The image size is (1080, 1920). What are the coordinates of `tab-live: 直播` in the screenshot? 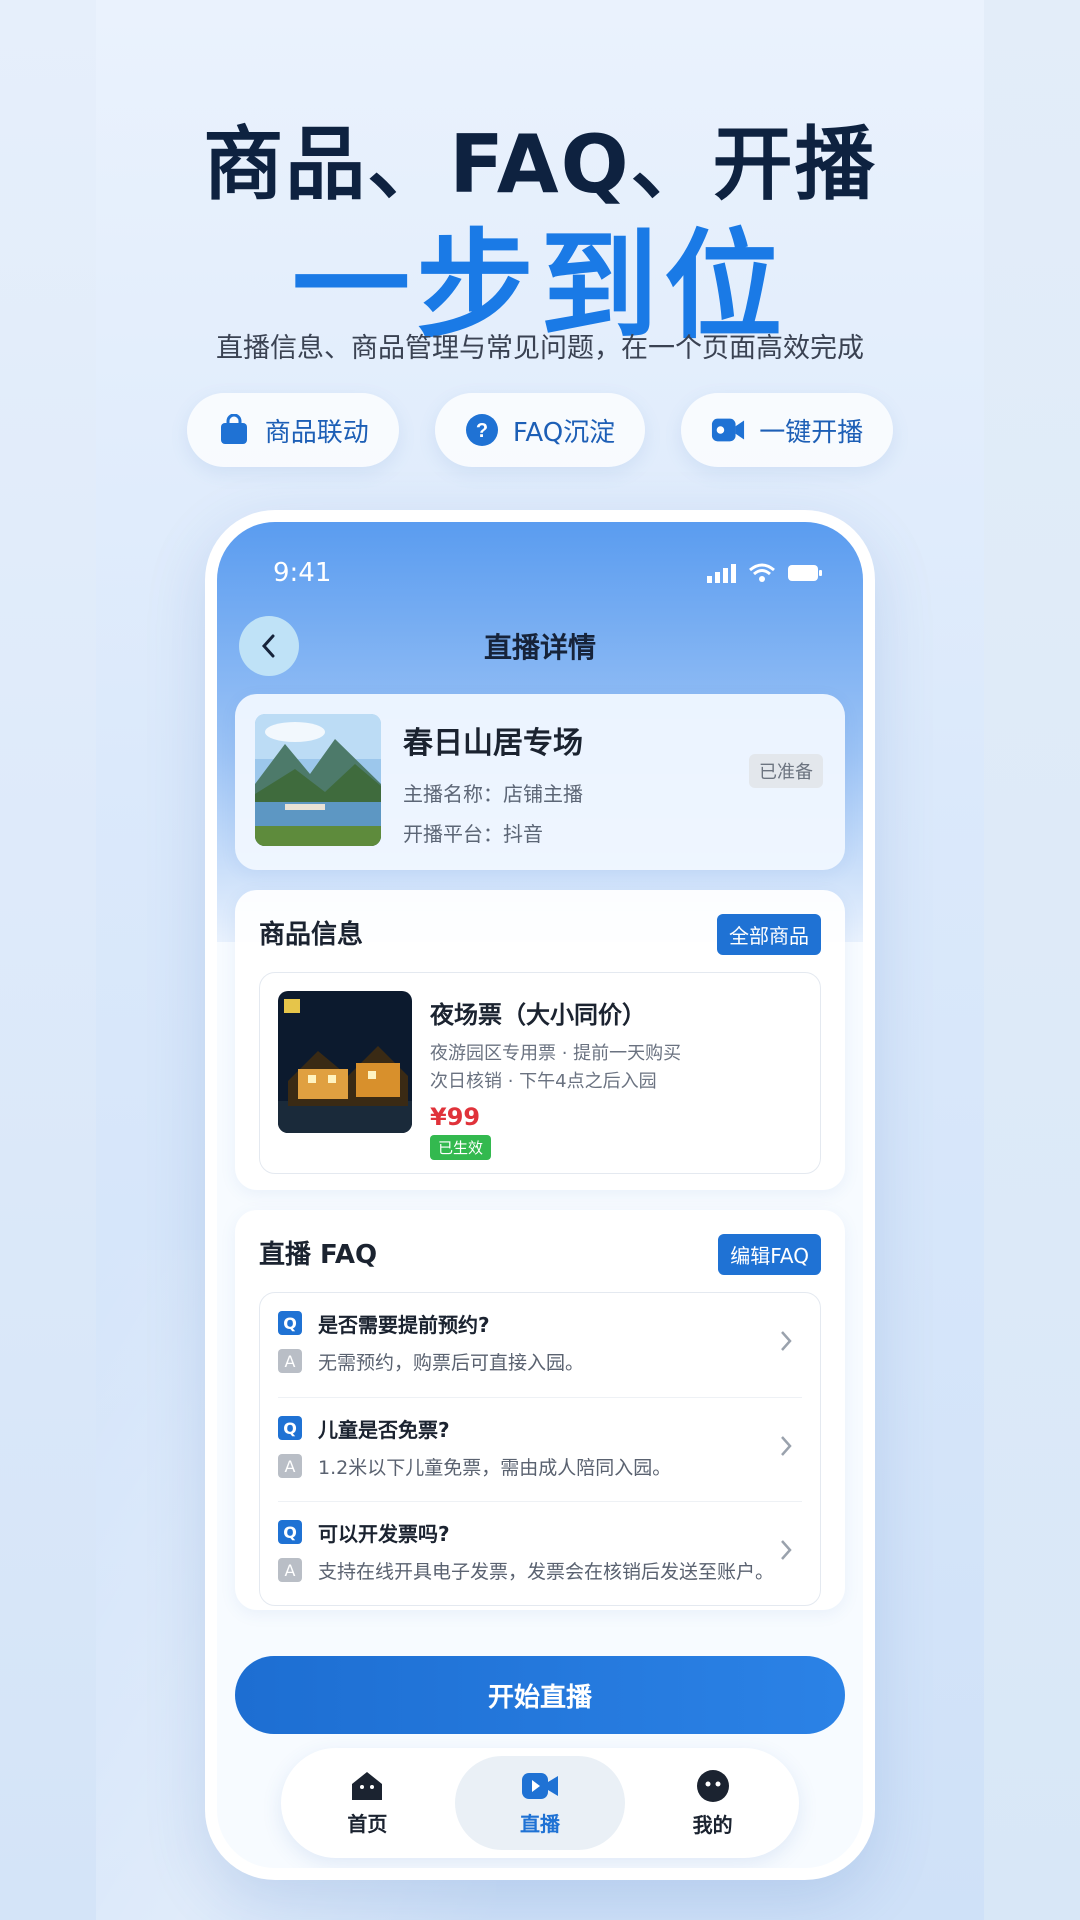 It's located at (539, 1803).